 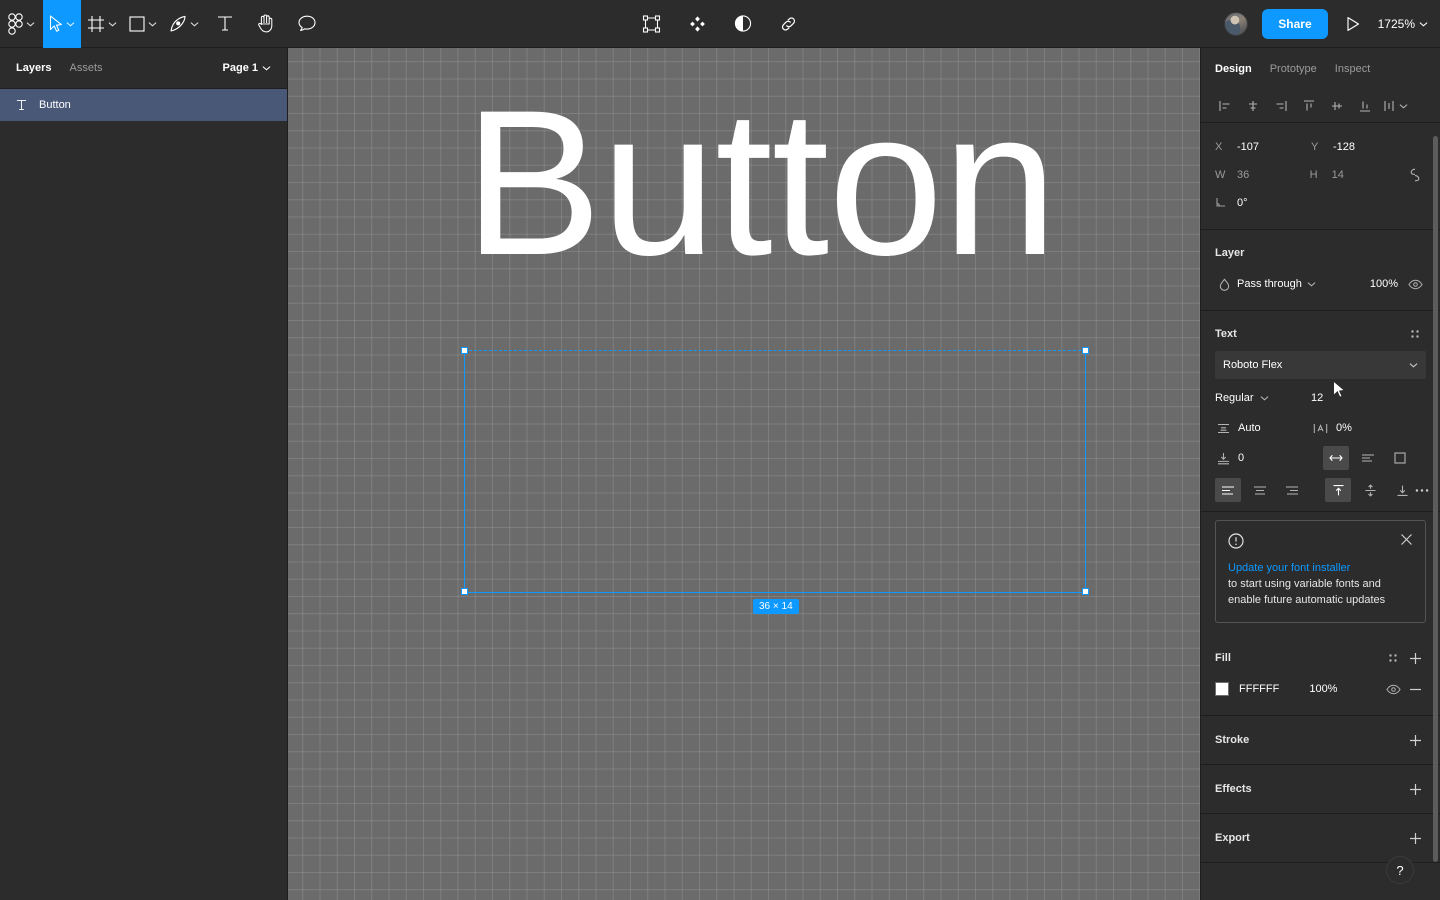 What do you see at coordinates (1262, 175) in the screenshot?
I see `width-field: W 36` at bounding box center [1262, 175].